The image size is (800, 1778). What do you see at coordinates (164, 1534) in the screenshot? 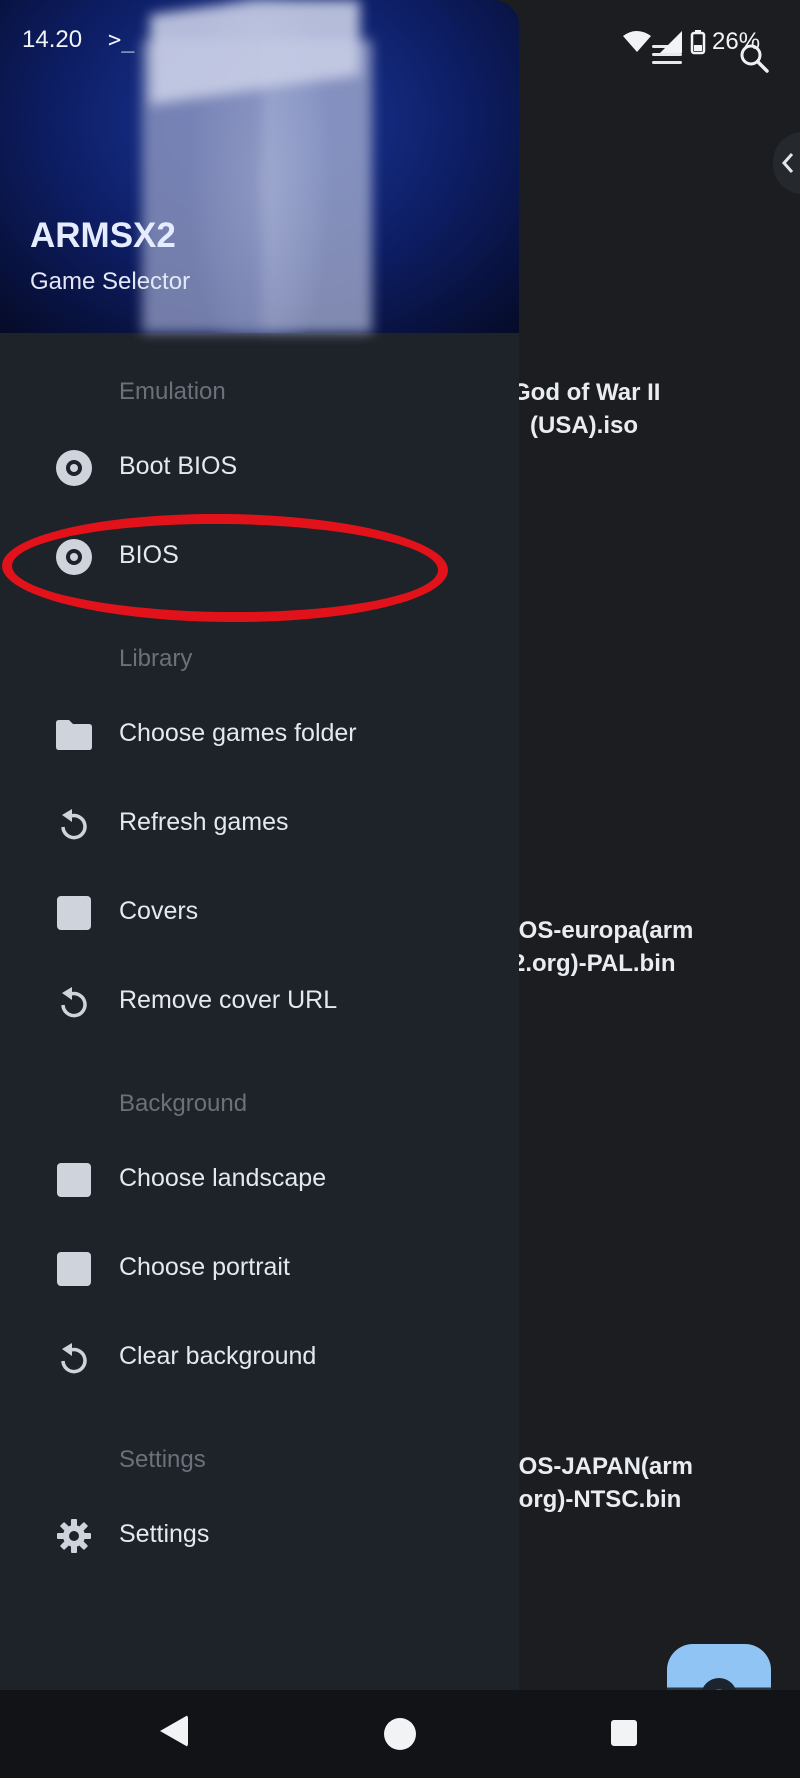
I see `menu-item-label: Settings` at bounding box center [164, 1534].